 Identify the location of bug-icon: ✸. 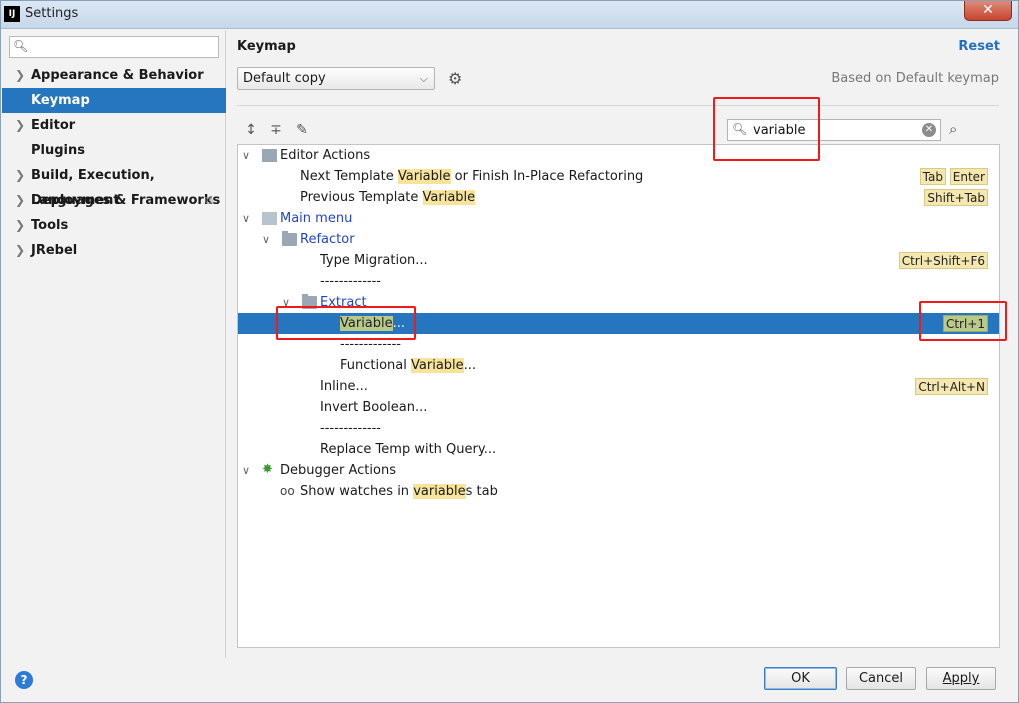
(267, 469).